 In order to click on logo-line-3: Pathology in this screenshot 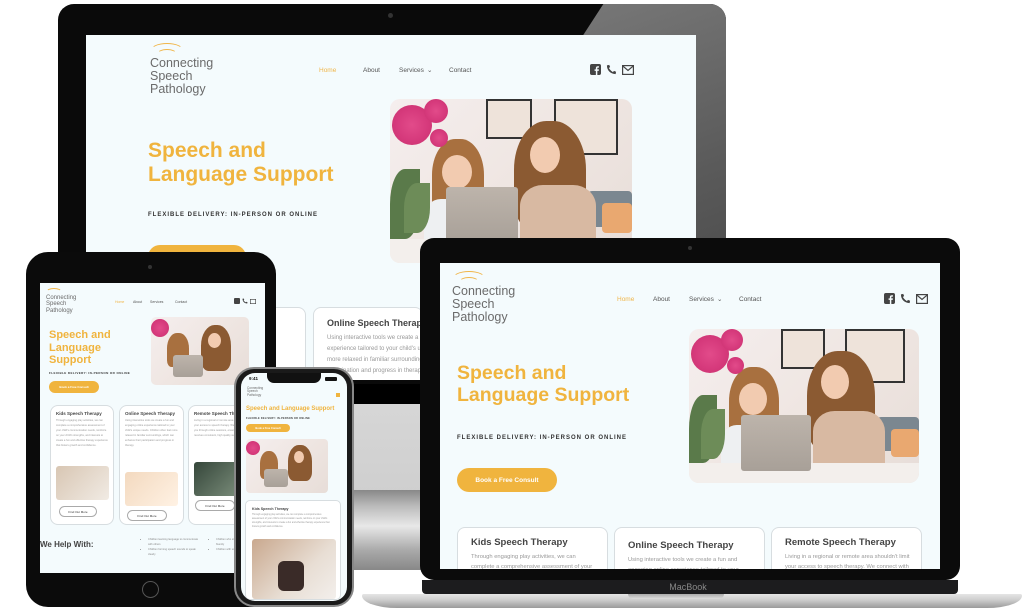, I will do `click(178, 89)`.